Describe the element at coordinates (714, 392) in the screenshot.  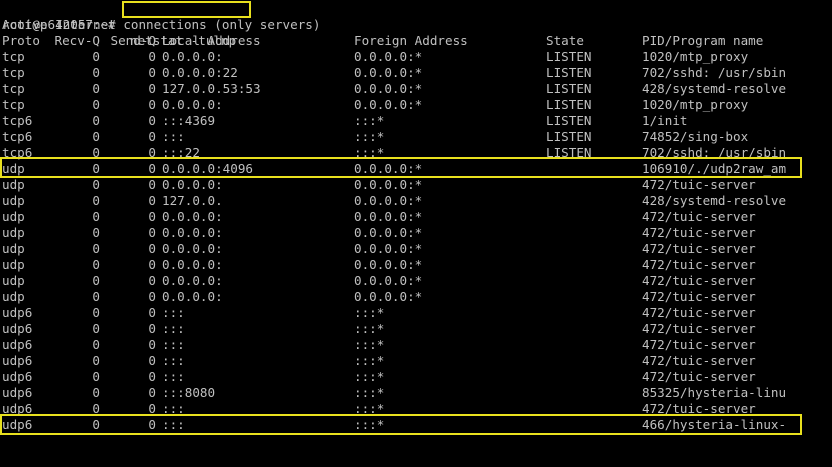
I see `cell-pid: 85325/hysteria-linu` at that location.